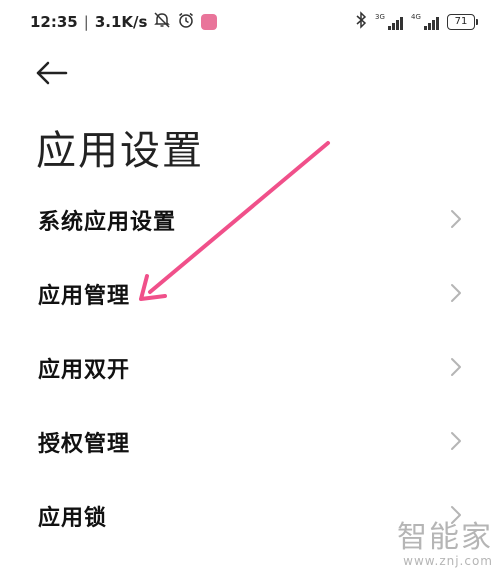  I want to click on battery-icon: 71, so click(462, 22).